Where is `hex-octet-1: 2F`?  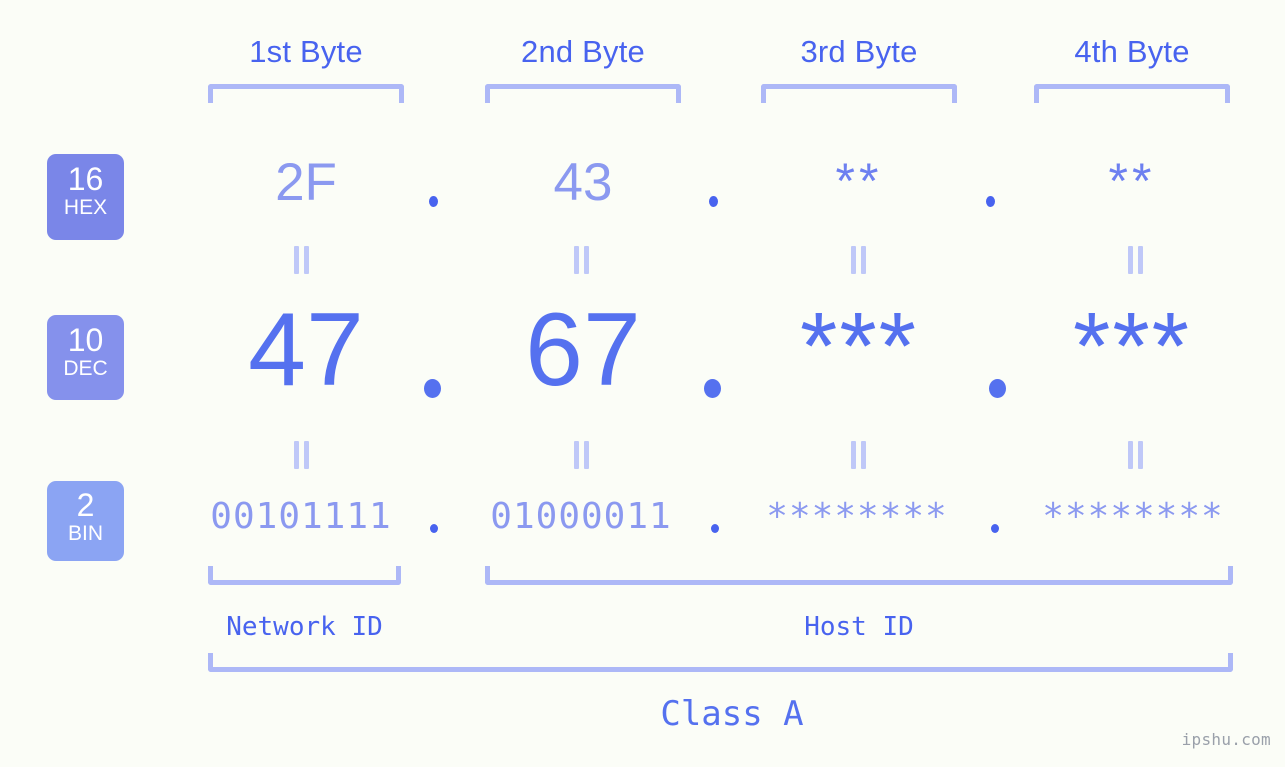 hex-octet-1: 2F is located at coordinates (306, 182).